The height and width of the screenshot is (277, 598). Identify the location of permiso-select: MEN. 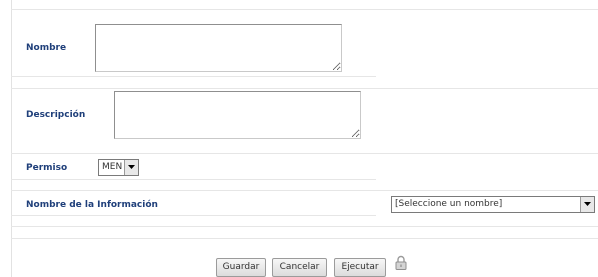
(118, 167).